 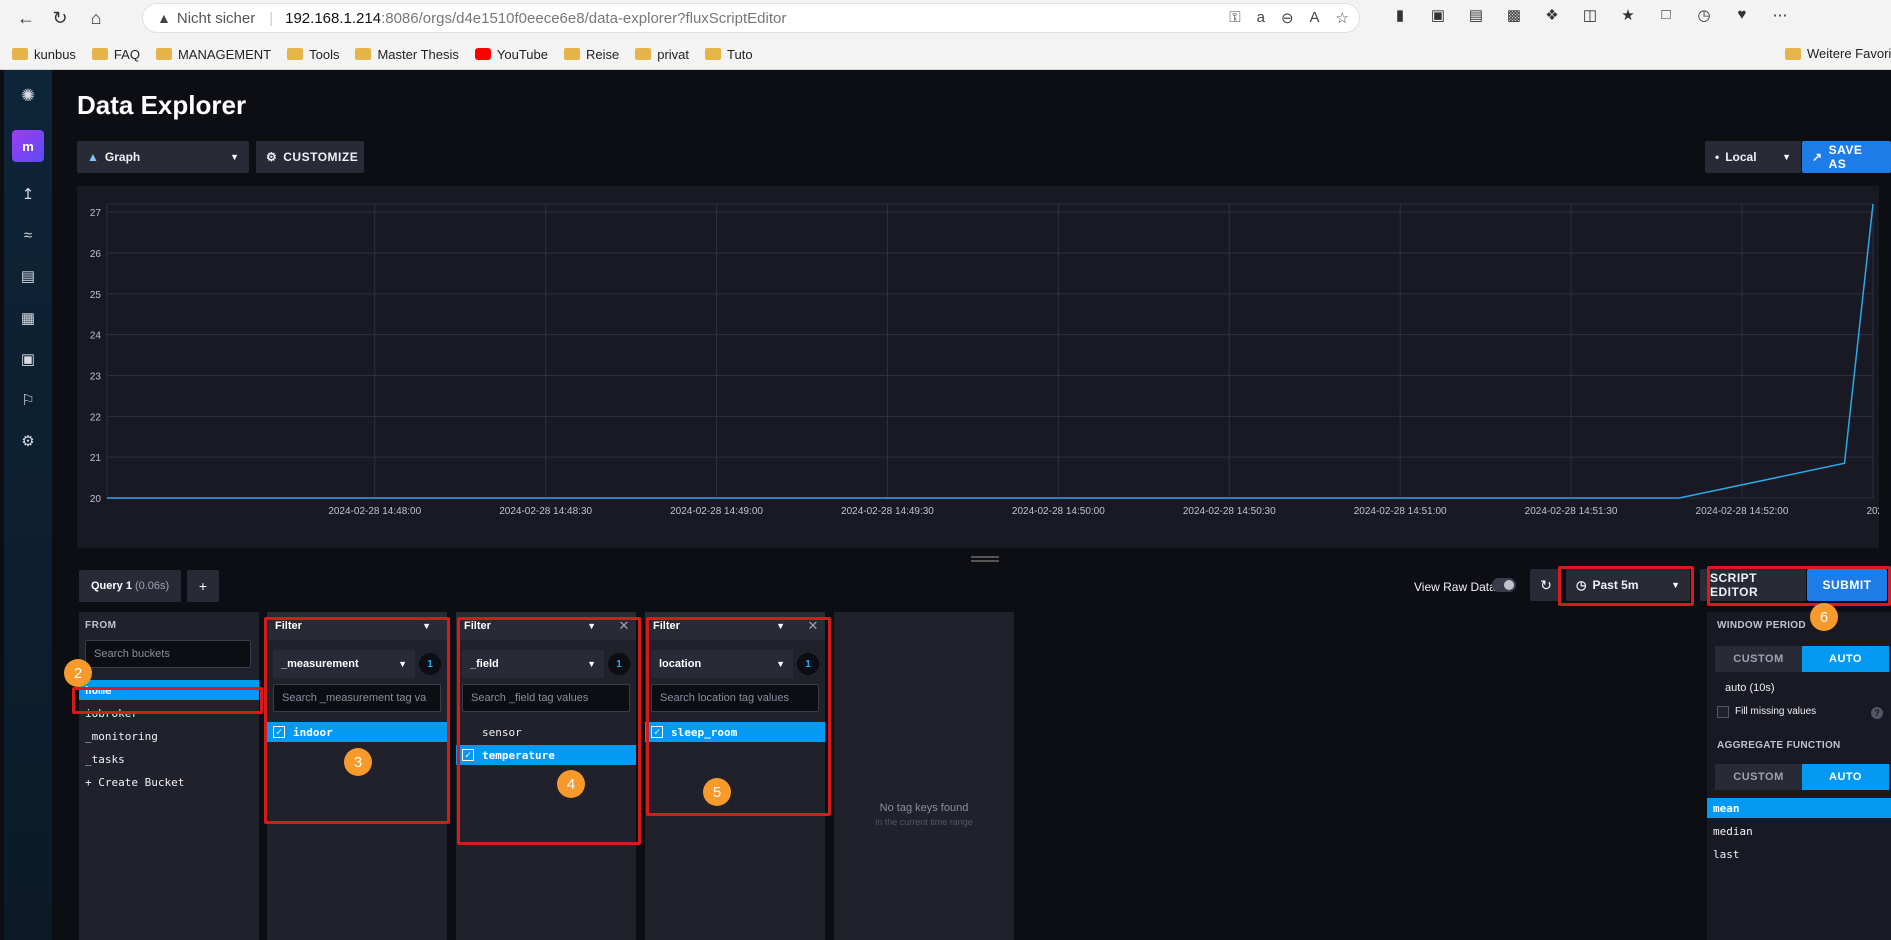 What do you see at coordinates (164, 18) in the screenshot?
I see `warning-icon: ▲` at bounding box center [164, 18].